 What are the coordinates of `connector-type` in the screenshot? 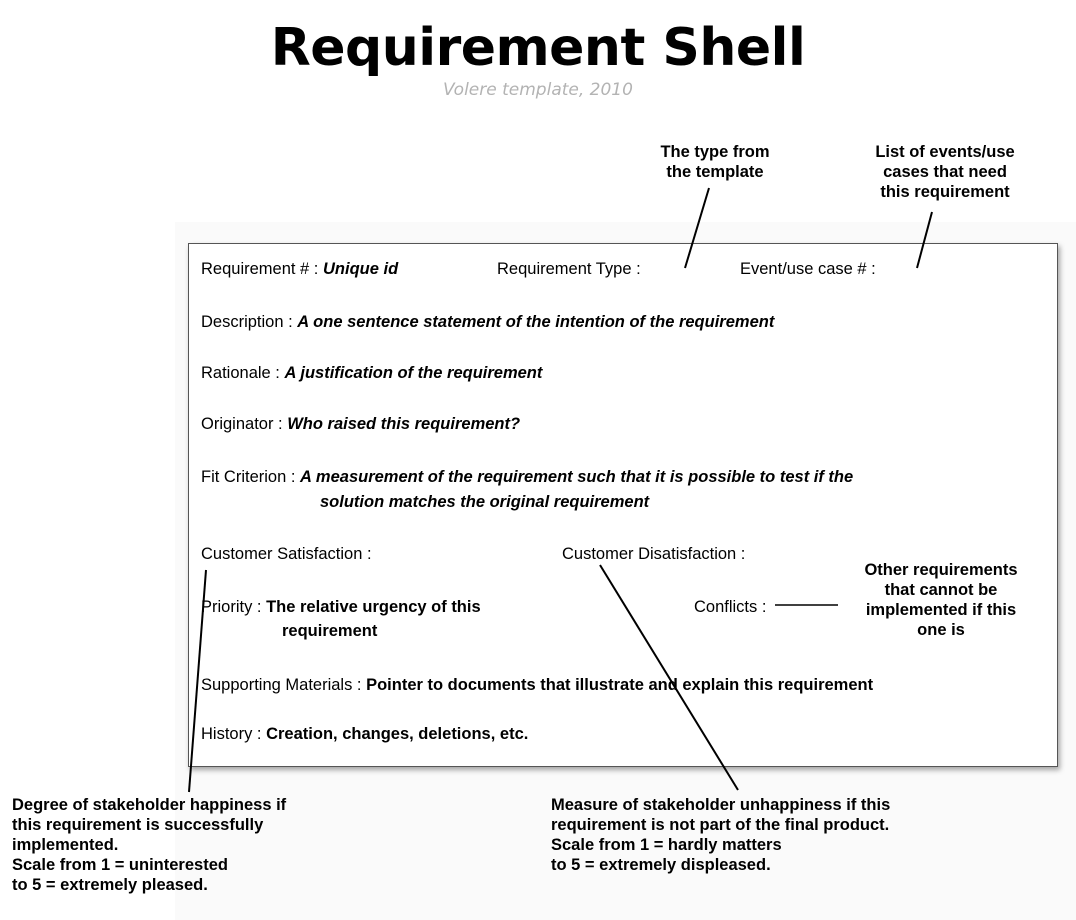 It's located at (697, 228).